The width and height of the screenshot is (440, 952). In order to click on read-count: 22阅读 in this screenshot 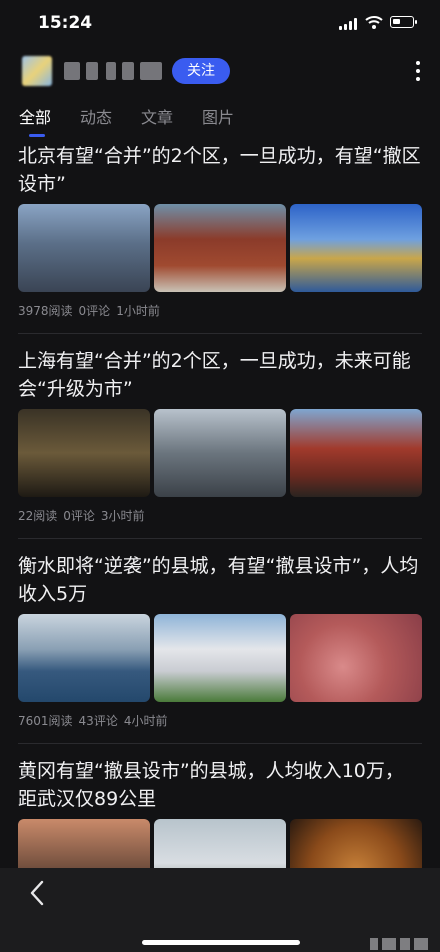, I will do `click(38, 516)`.